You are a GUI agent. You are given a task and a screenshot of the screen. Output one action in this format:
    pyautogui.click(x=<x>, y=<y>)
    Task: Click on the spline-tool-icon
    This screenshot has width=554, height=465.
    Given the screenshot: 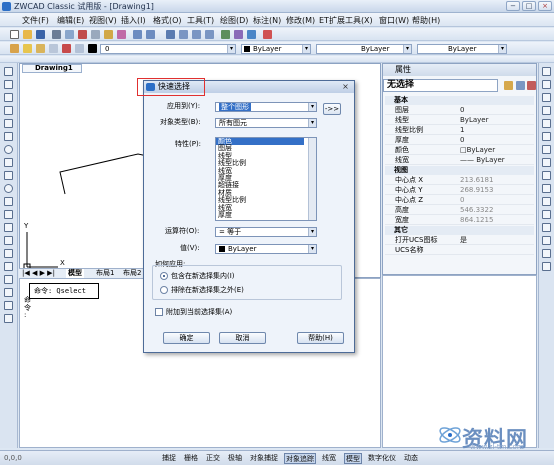 What is the action you would take?
    pyautogui.click(x=8, y=175)
    